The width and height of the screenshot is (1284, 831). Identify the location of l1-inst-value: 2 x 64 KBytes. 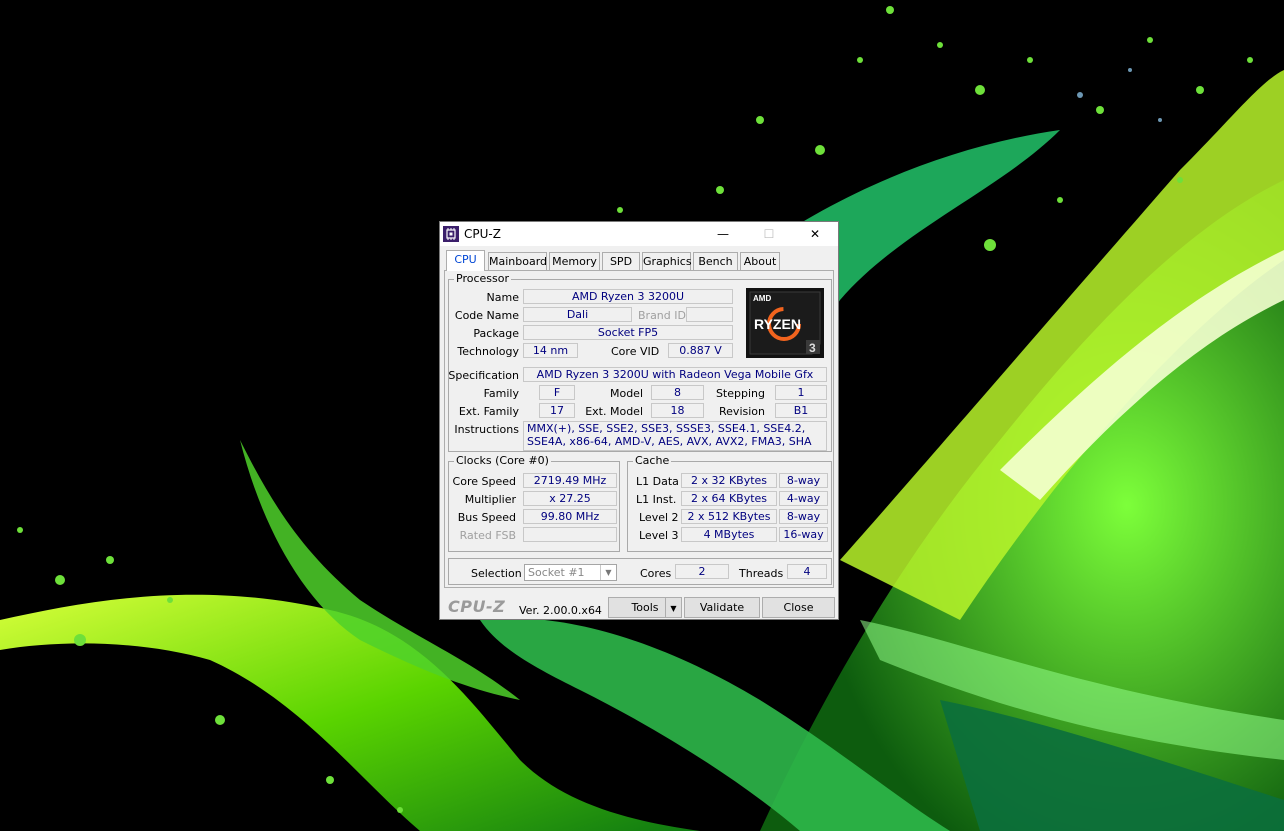
(729, 498).